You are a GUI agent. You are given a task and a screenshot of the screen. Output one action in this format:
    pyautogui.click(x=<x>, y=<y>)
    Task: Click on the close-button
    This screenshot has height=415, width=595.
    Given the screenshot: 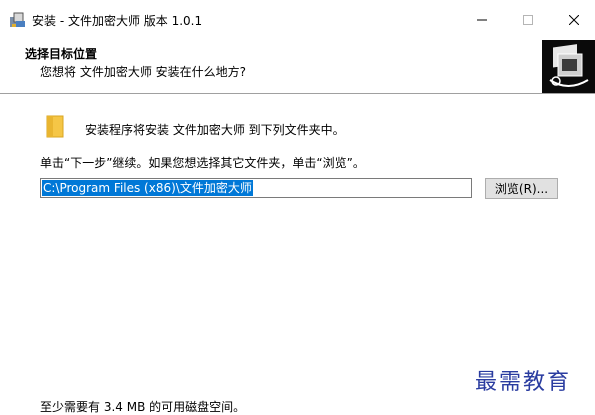 What is the action you would take?
    pyautogui.click(x=573, y=19)
    